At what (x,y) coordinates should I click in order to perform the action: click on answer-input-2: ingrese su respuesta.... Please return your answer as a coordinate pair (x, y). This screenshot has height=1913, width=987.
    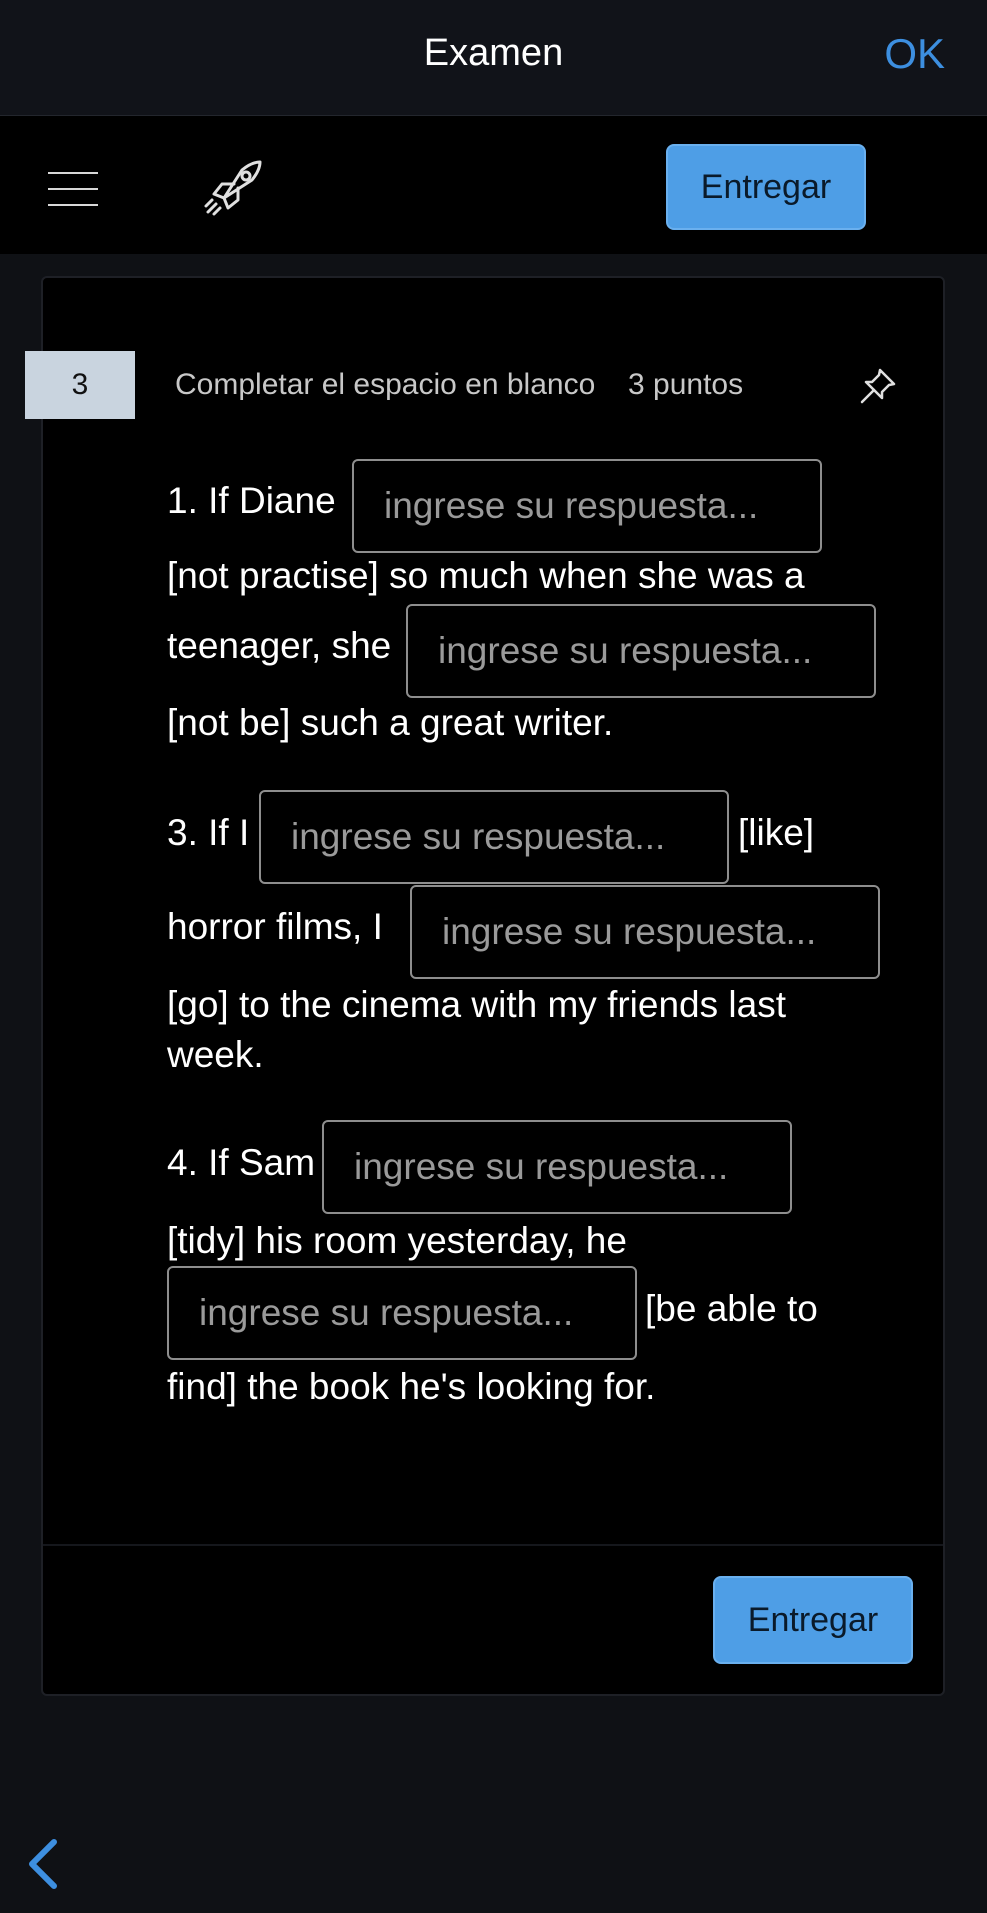
    Looking at the image, I should click on (641, 651).